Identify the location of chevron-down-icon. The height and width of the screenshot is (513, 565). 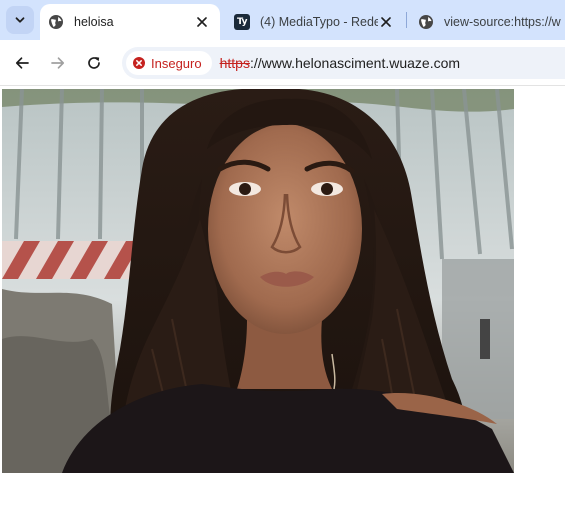
(20, 20).